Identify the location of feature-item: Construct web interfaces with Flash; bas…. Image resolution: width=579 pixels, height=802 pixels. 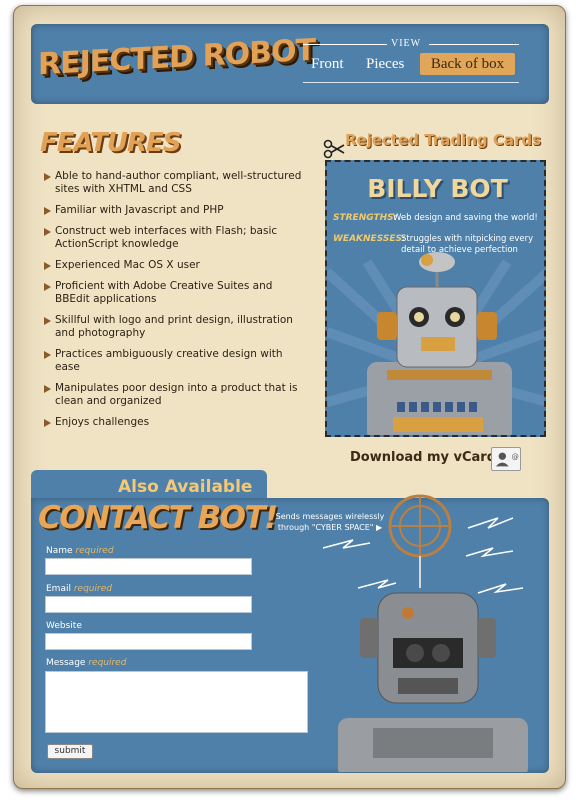
(175, 238).